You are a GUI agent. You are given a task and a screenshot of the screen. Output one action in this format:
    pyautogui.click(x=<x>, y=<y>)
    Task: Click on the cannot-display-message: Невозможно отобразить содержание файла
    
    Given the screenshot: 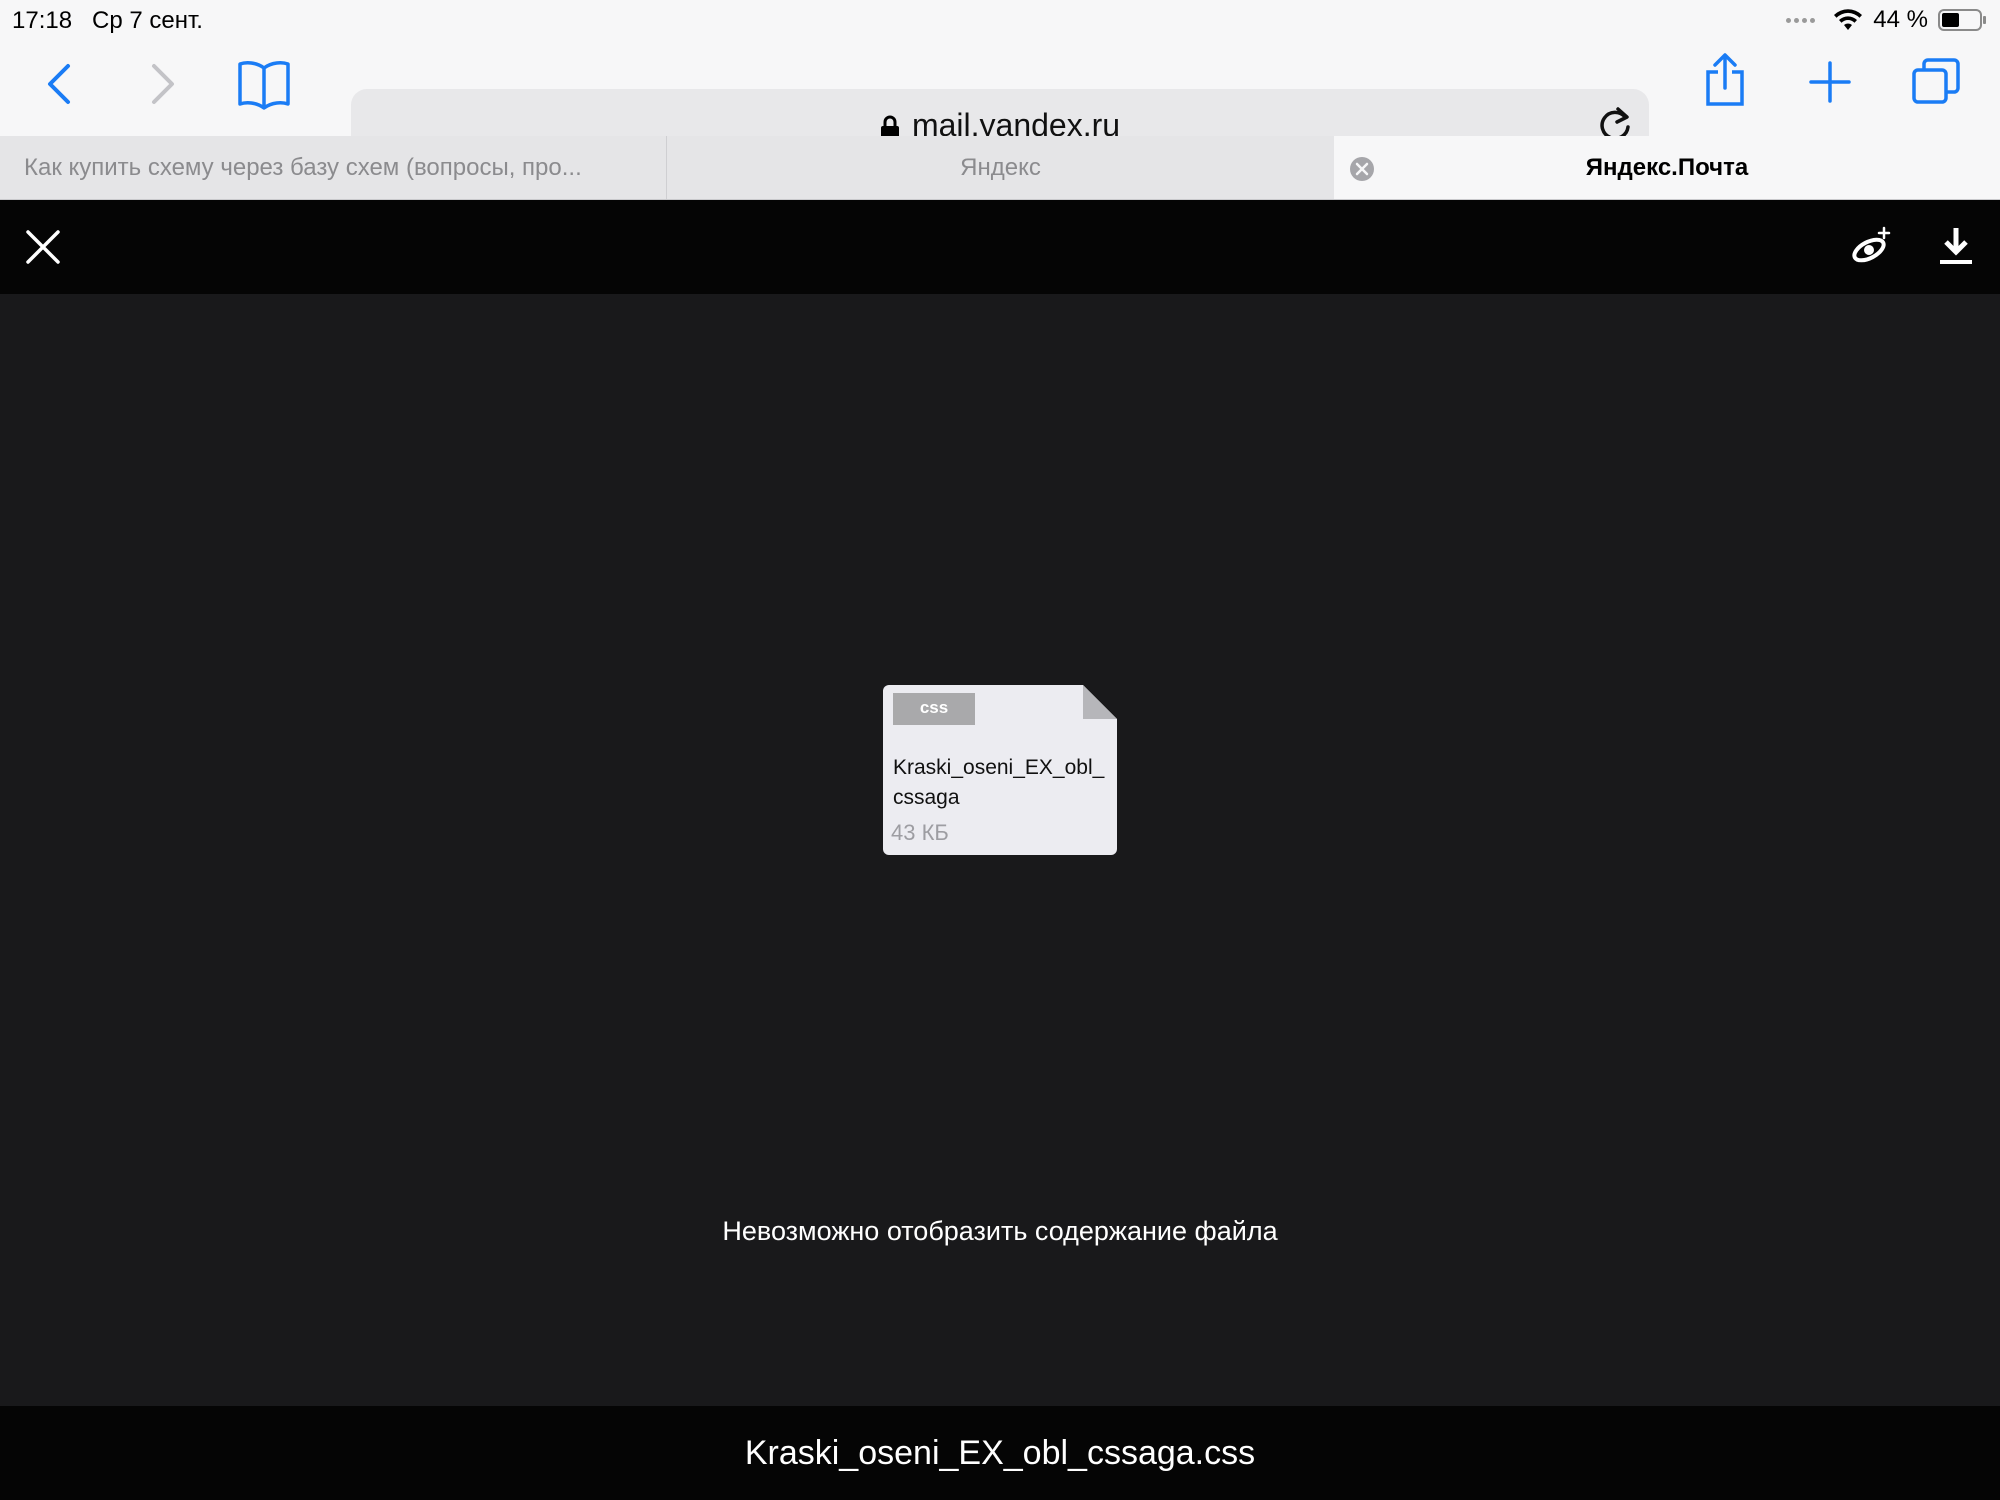 What is the action you would take?
    pyautogui.click(x=1000, y=1231)
    